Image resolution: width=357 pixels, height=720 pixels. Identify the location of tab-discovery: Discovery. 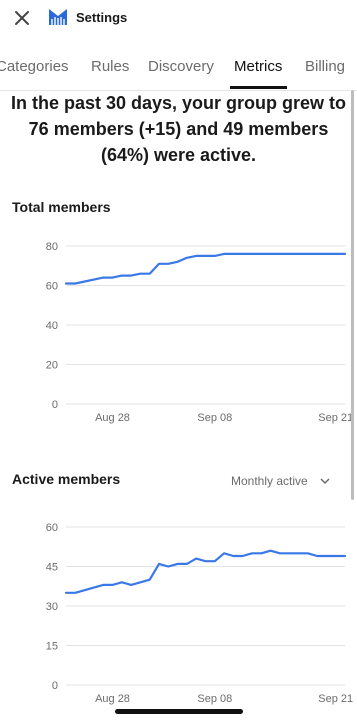
(181, 66).